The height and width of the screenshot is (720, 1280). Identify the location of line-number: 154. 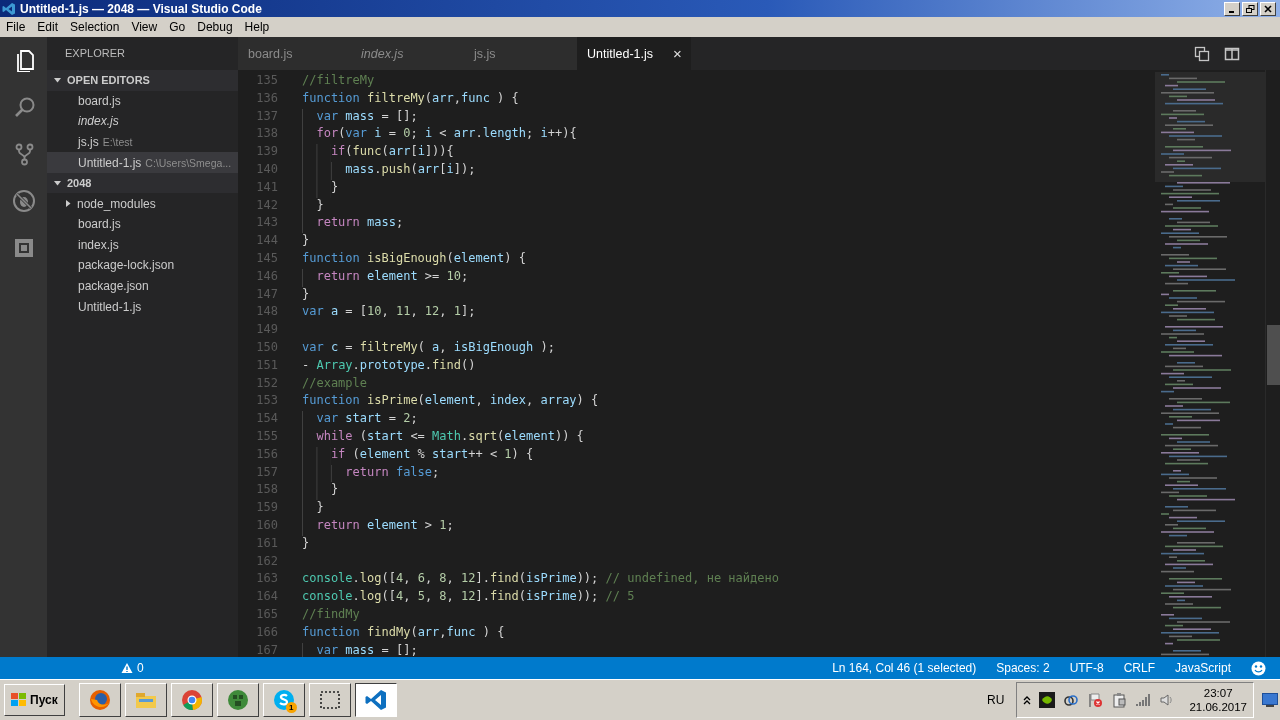
(267, 419).